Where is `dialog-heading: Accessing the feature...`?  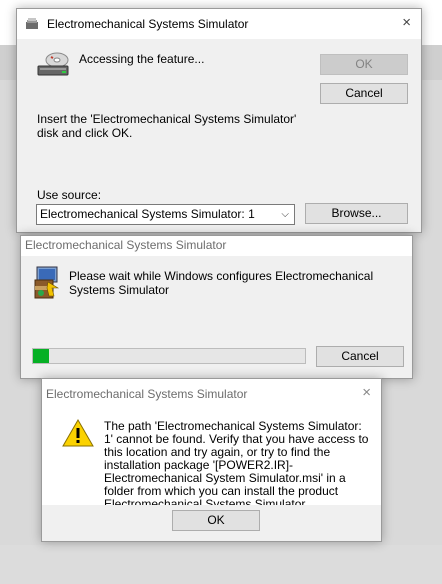
dialog-heading: Accessing the feature... is located at coordinates (142, 59).